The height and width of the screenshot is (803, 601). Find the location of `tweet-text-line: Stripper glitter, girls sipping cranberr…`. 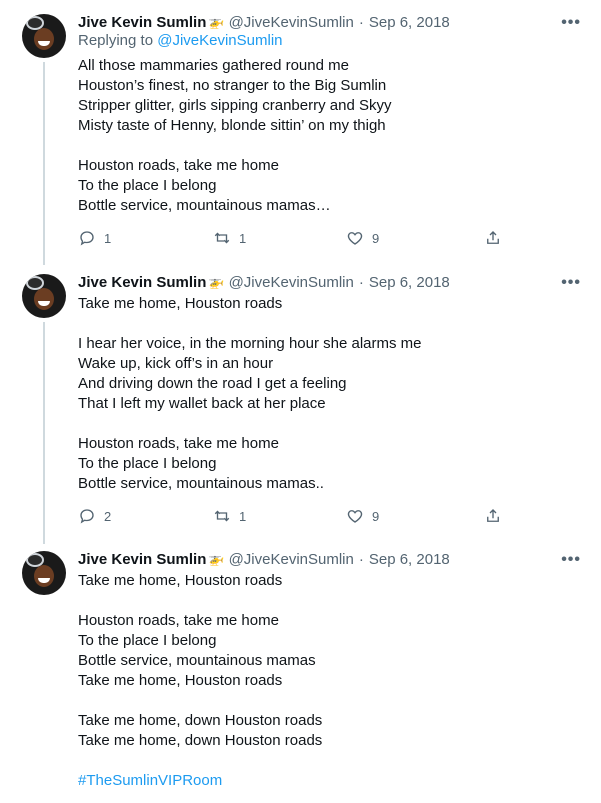

tweet-text-line: Stripper glitter, girls sipping cranberr… is located at coordinates (235, 105).